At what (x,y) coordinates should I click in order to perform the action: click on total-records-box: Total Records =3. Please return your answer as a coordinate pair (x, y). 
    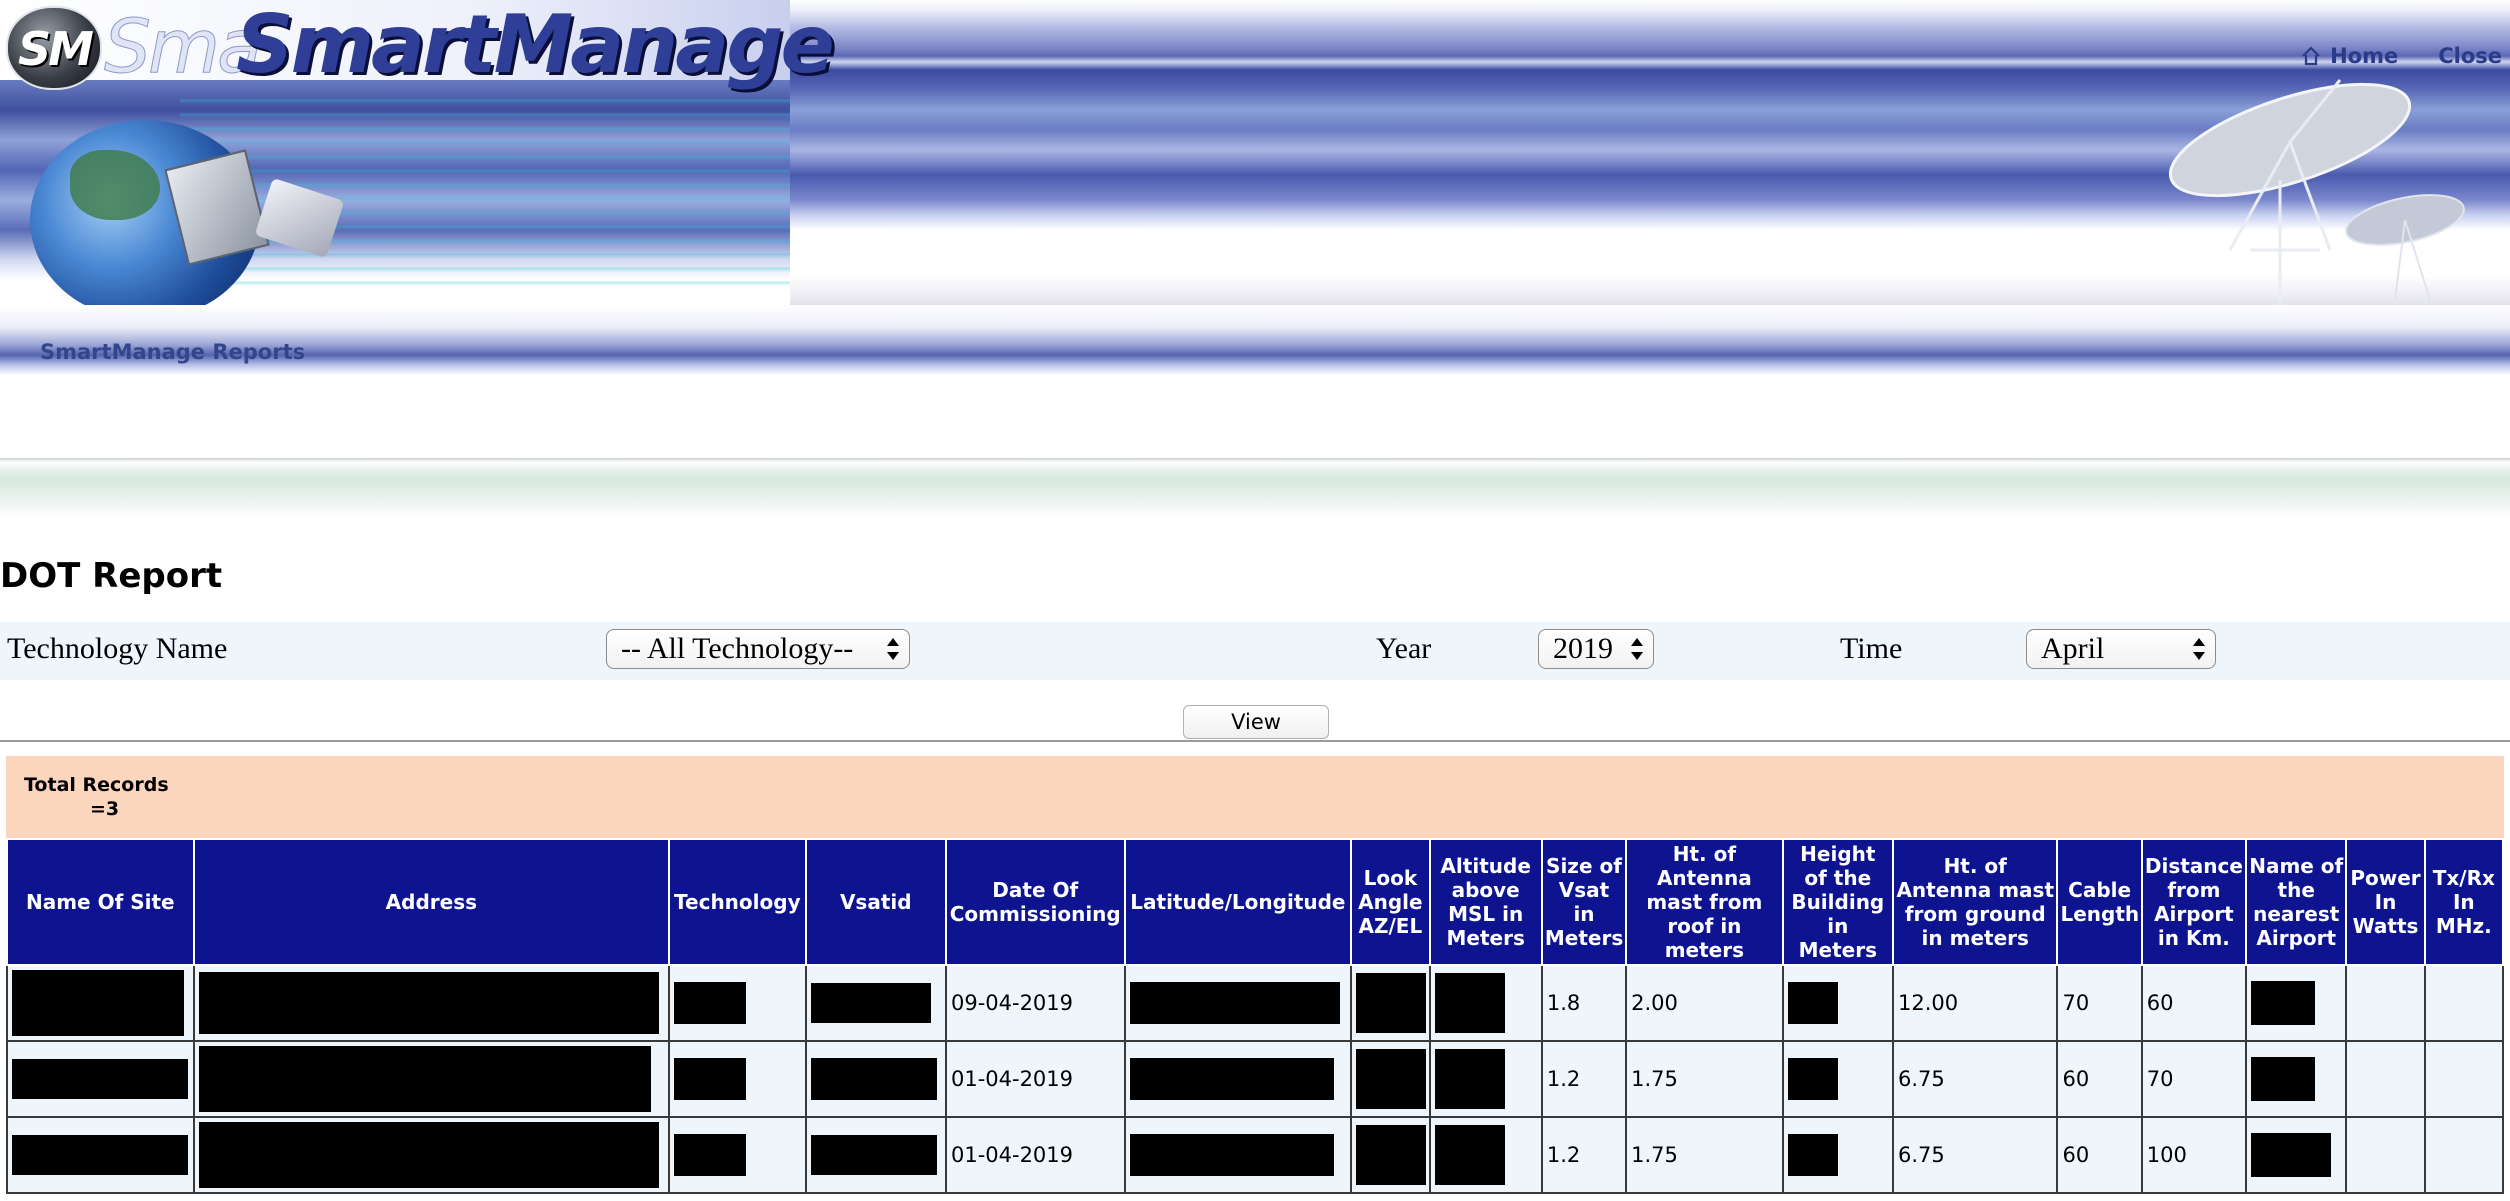
    Looking at the image, I should click on (1255, 797).